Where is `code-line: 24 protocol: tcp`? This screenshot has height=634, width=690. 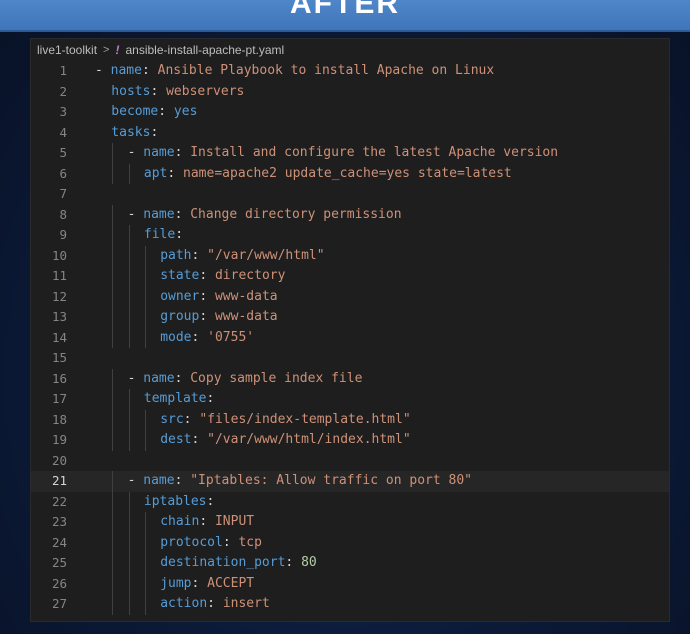
code-line: 24 protocol: tcp is located at coordinates (350, 543).